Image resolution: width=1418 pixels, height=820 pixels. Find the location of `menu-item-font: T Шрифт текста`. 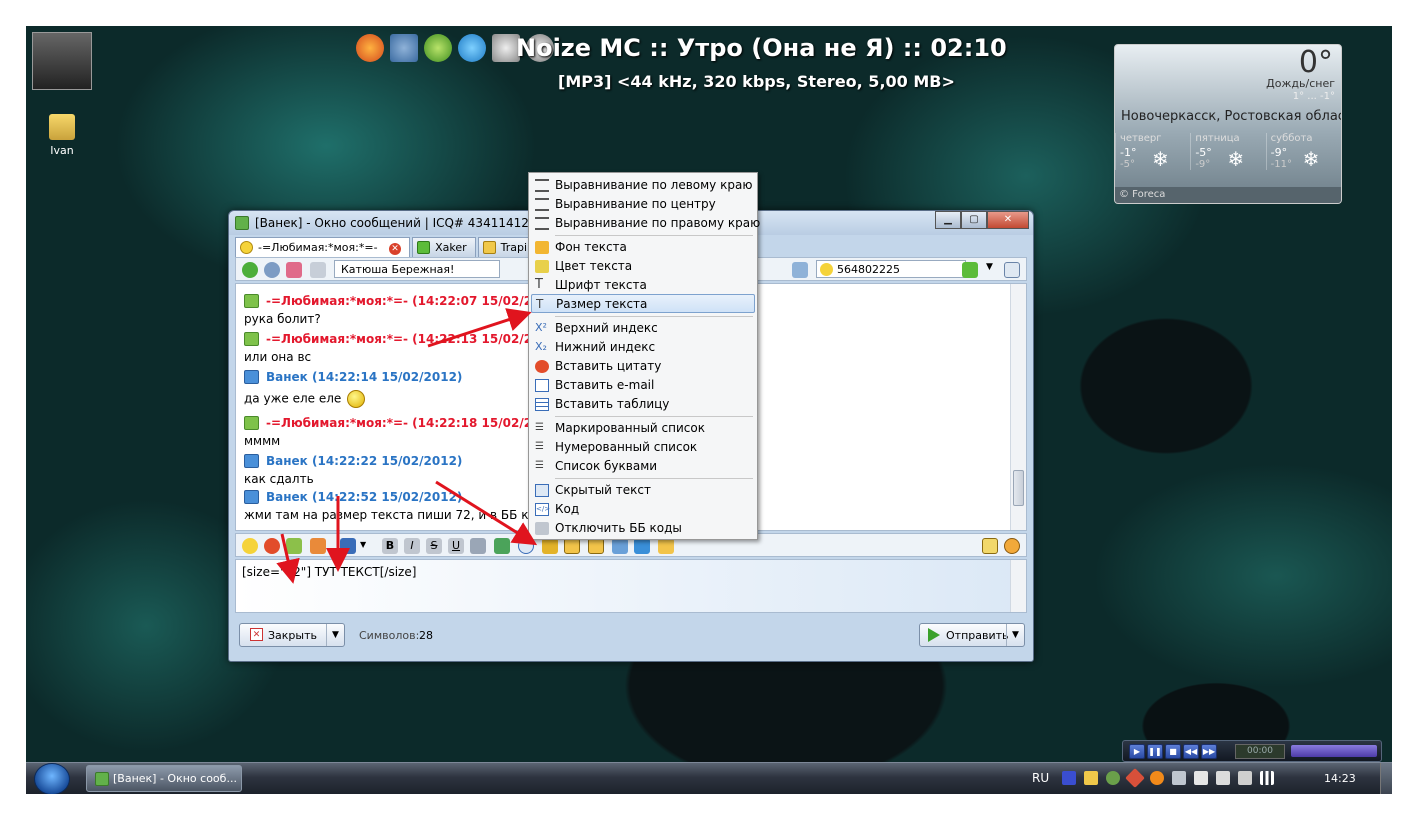

menu-item-font: T Шрифт текста is located at coordinates (643, 285).